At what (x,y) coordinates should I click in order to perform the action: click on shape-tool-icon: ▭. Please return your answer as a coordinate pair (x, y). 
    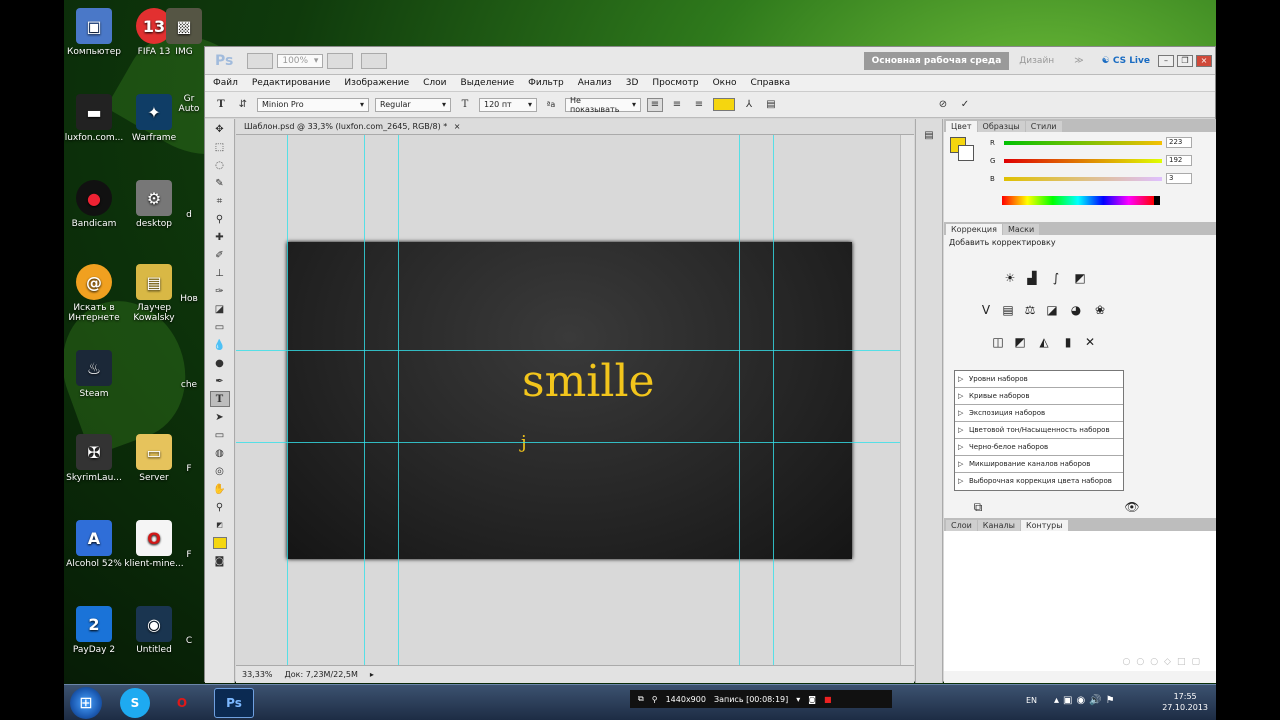
    Looking at the image, I should click on (220, 435).